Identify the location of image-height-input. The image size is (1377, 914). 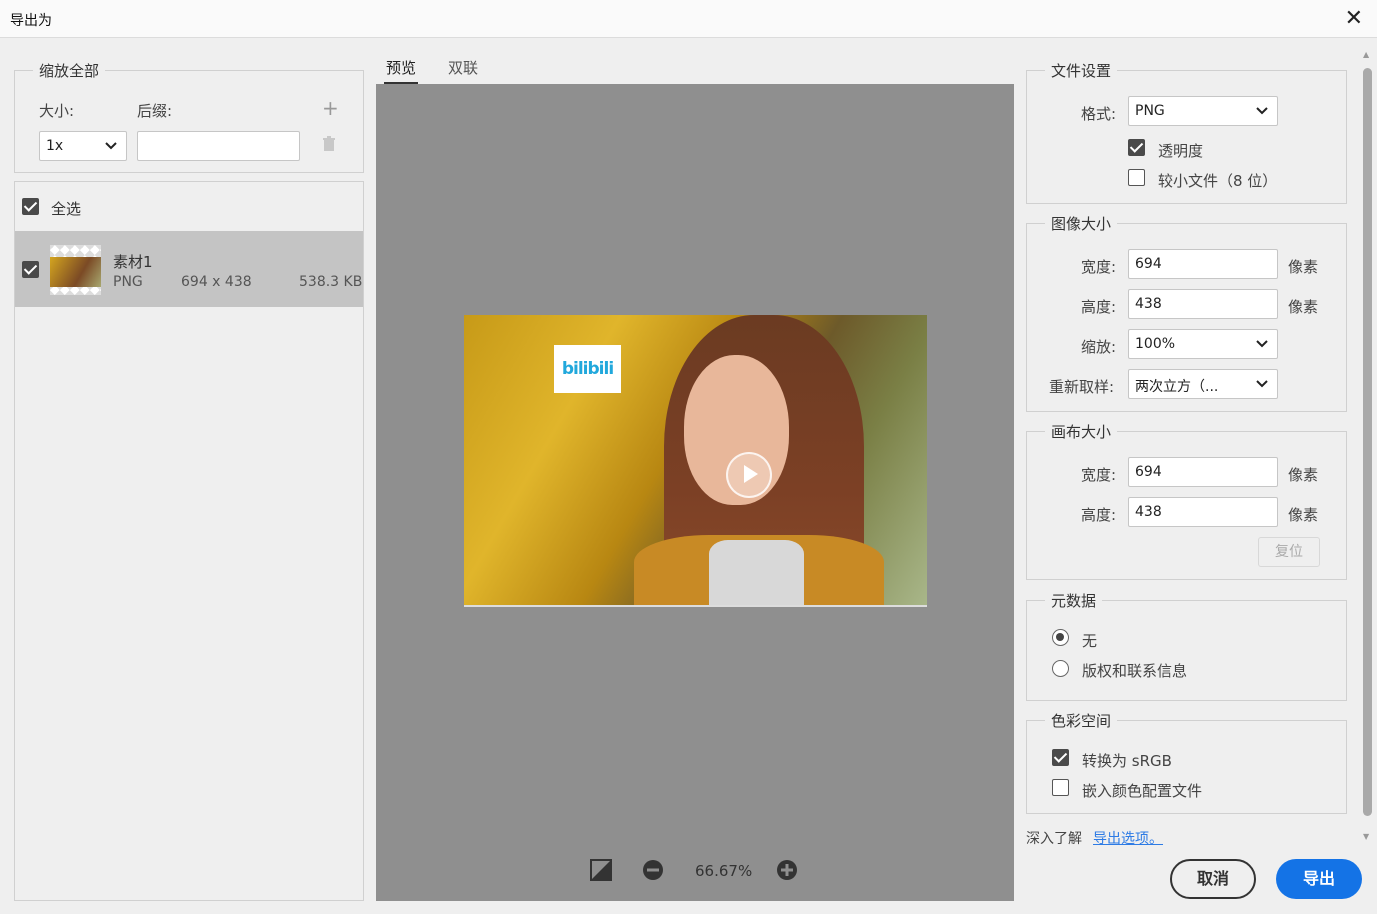
(1203, 304).